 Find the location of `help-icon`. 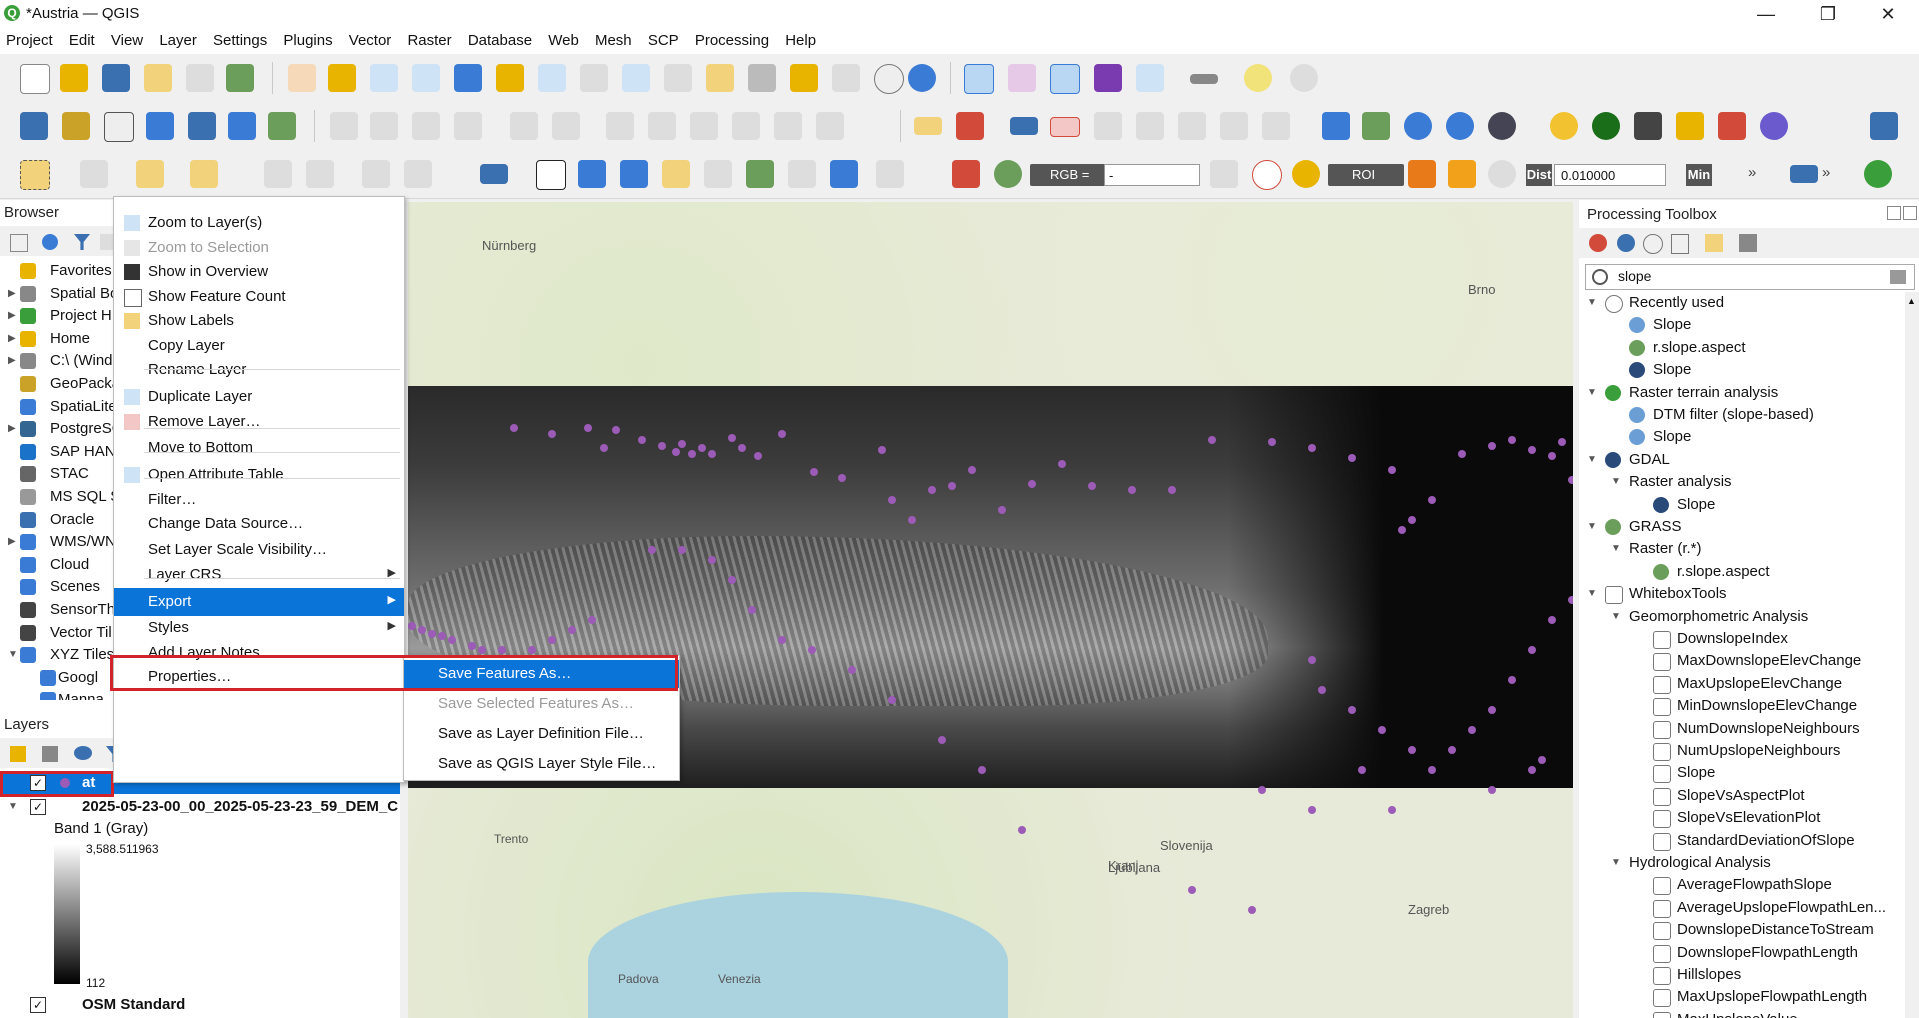

help-icon is located at coordinates (1884, 126).